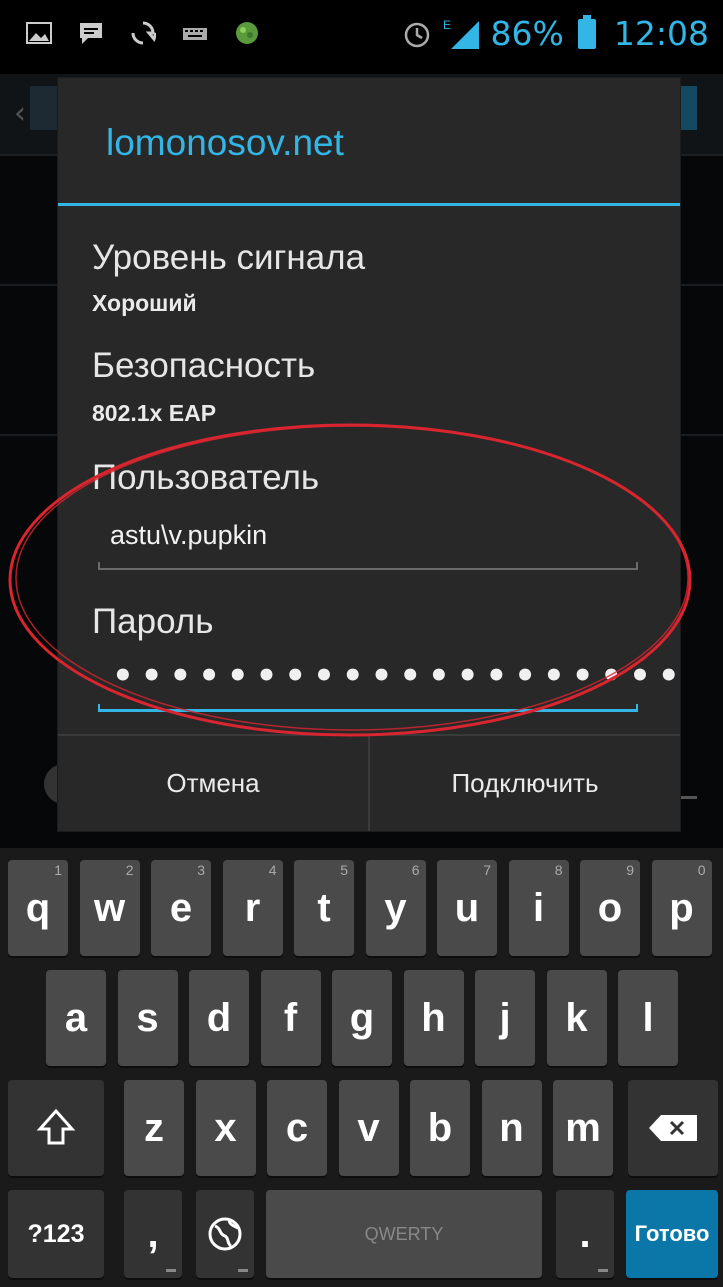 The height and width of the screenshot is (1287, 723). I want to click on key-label: t, so click(324, 907).